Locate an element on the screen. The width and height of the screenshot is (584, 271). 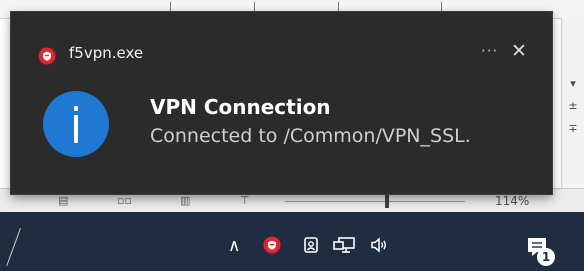
f5-shield-icon is located at coordinates (47, 56).